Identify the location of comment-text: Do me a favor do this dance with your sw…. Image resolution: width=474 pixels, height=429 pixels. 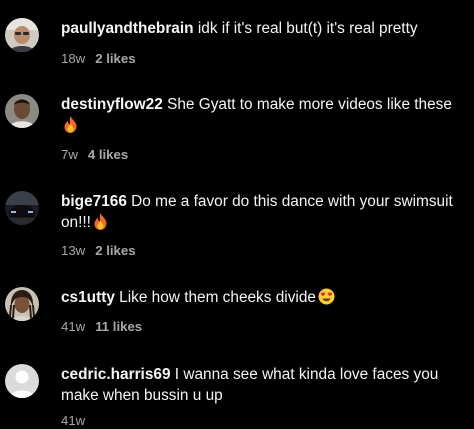
(292, 201).